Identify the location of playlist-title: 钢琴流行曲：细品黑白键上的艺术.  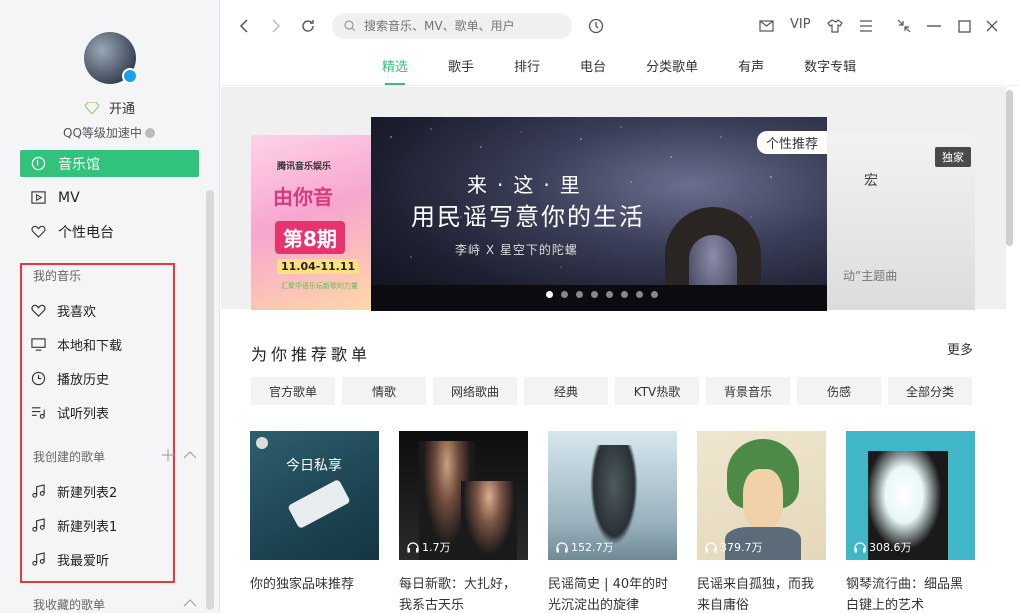
(910, 593).